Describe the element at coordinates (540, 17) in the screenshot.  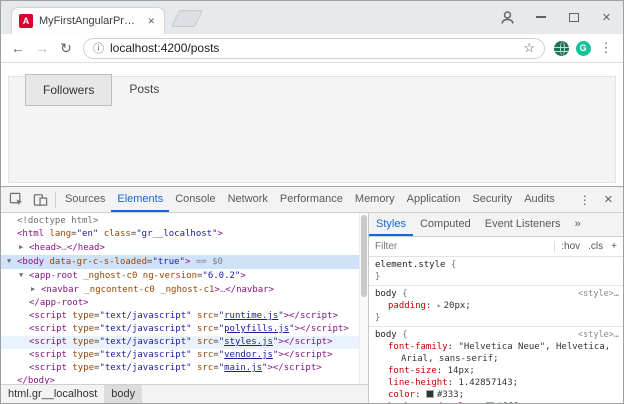
I see `minimize-button` at that location.